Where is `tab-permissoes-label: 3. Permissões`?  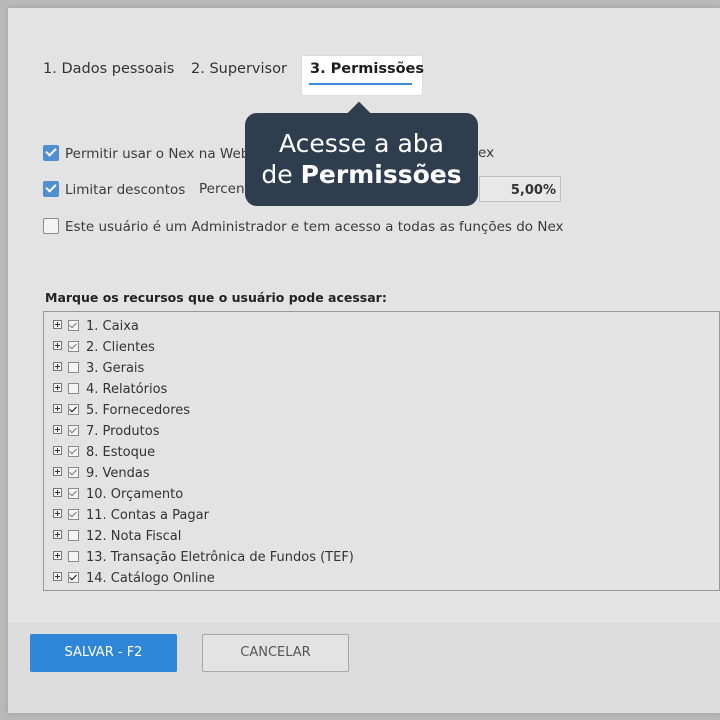
tab-permissoes-label: 3. Permissões is located at coordinates (367, 69).